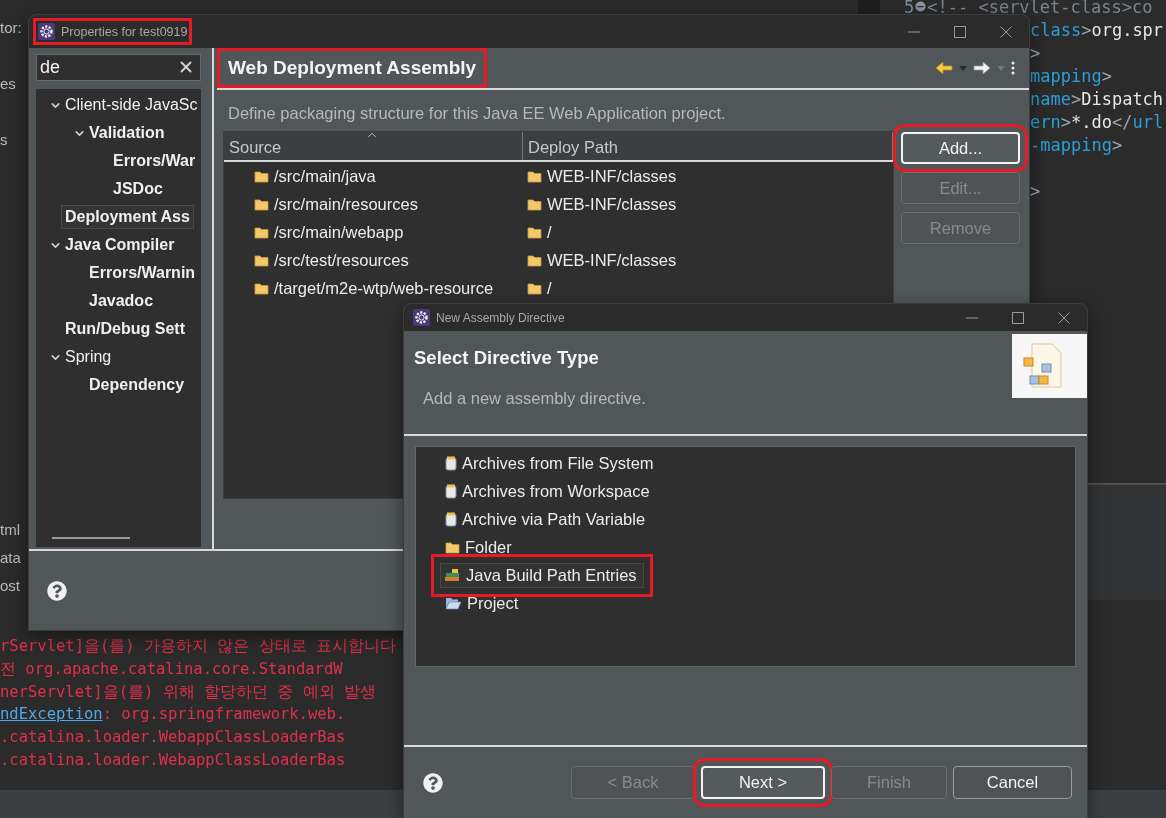 This screenshot has height=818, width=1166. Describe the element at coordinates (4, 140) in the screenshot. I see `panel-text: s` at that location.